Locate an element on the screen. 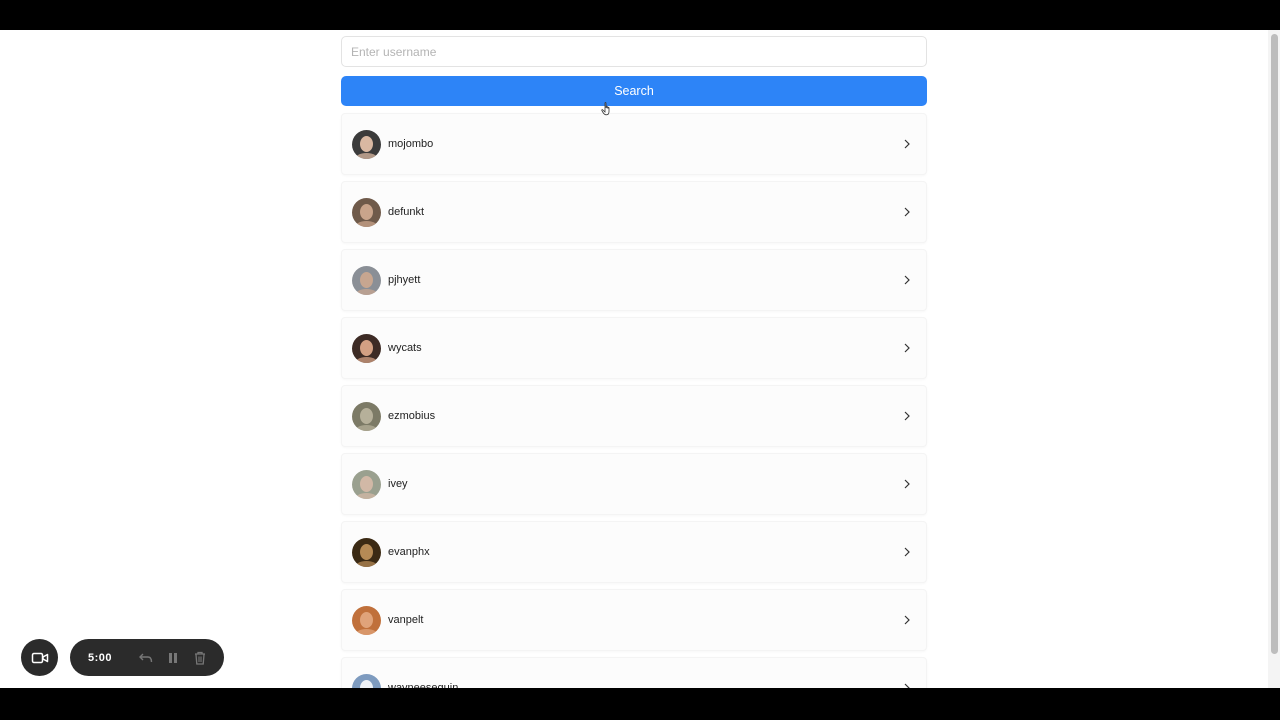 The height and width of the screenshot is (720, 1280). scrollbar-track is located at coordinates (1274, 359).